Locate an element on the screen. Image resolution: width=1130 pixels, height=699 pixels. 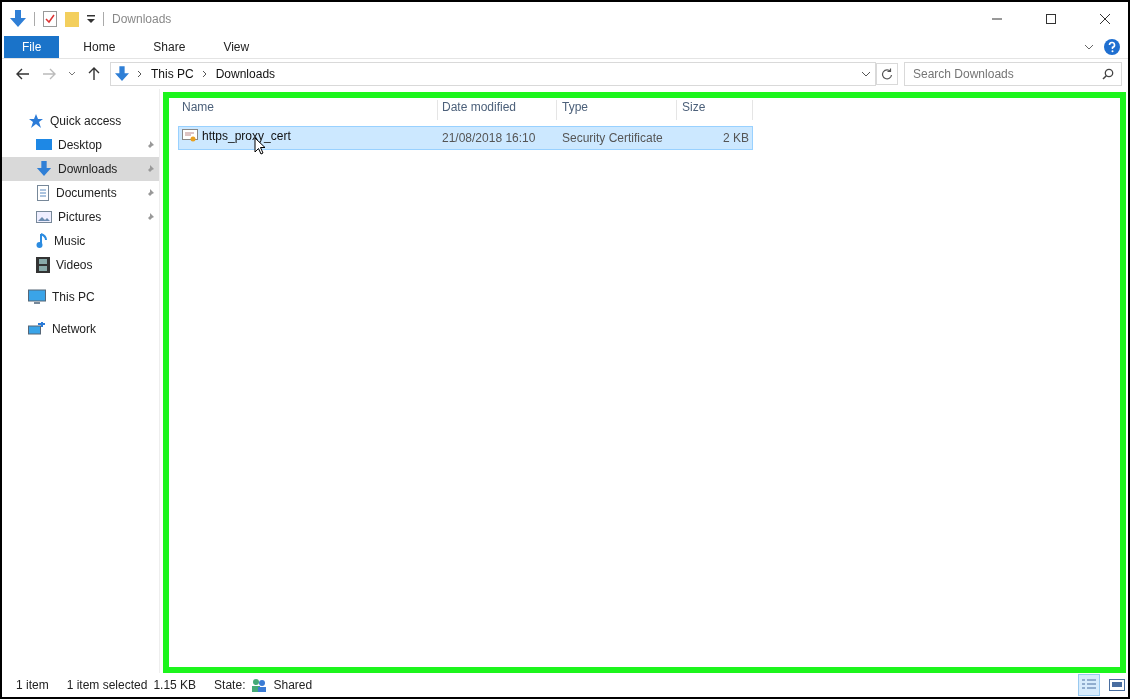
refresh-icon is located at coordinates (887, 74).